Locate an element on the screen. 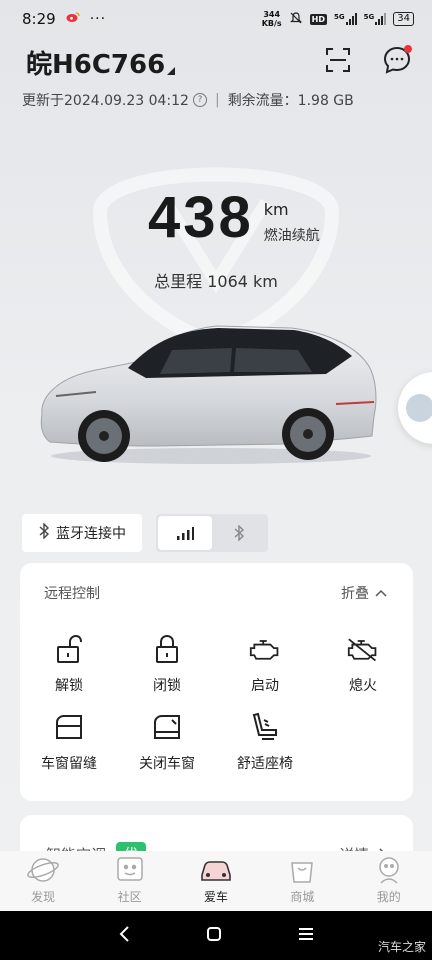 The width and height of the screenshot is (432, 960). mute-bell-icon is located at coordinates (296, 19).